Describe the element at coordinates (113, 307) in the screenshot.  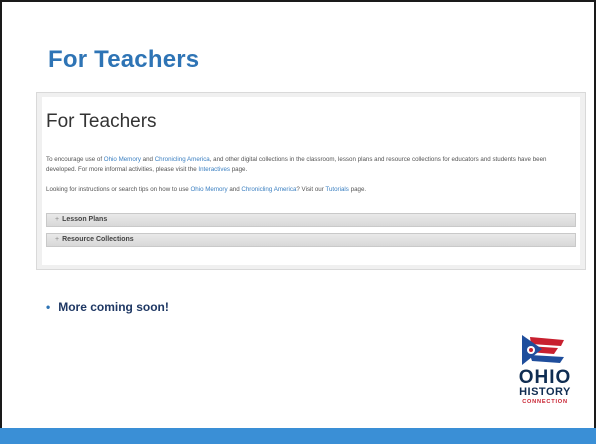
I see `bullet-text: More coming soon!` at that location.